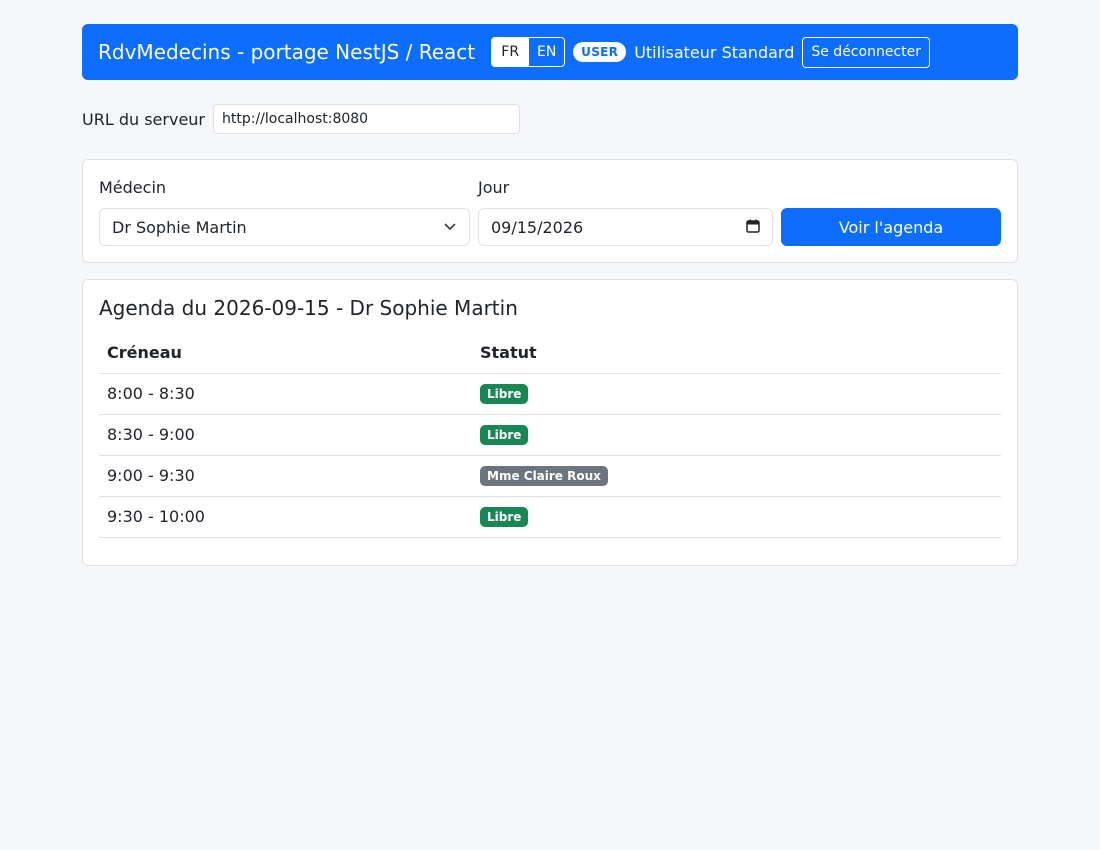 This screenshot has height=850, width=1100. Describe the element at coordinates (625, 227) in the screenshot. I see `day-date-input: 09/15/2026` at that location.